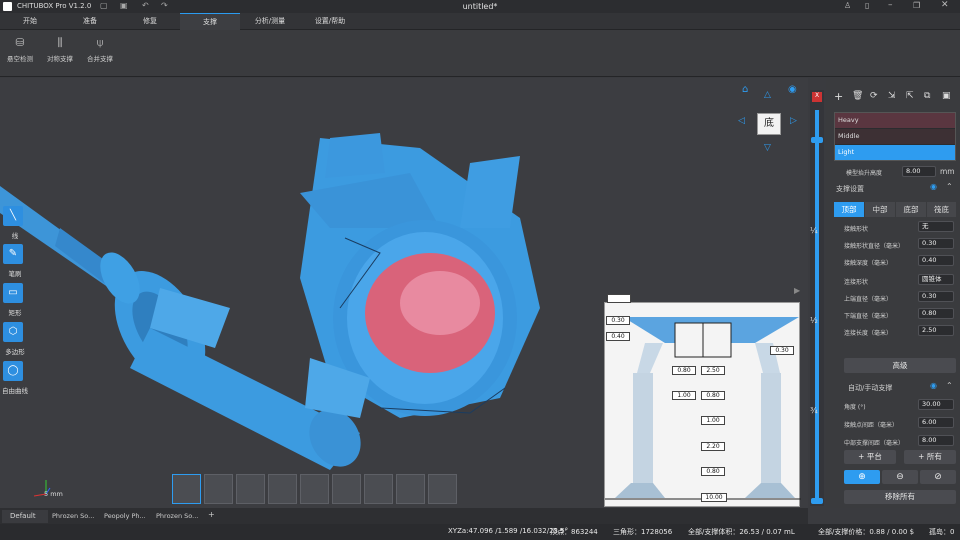 The height and width of the screenshot is (540, 960). I want to click on view-down-icon: ▽, so click(767, 148).